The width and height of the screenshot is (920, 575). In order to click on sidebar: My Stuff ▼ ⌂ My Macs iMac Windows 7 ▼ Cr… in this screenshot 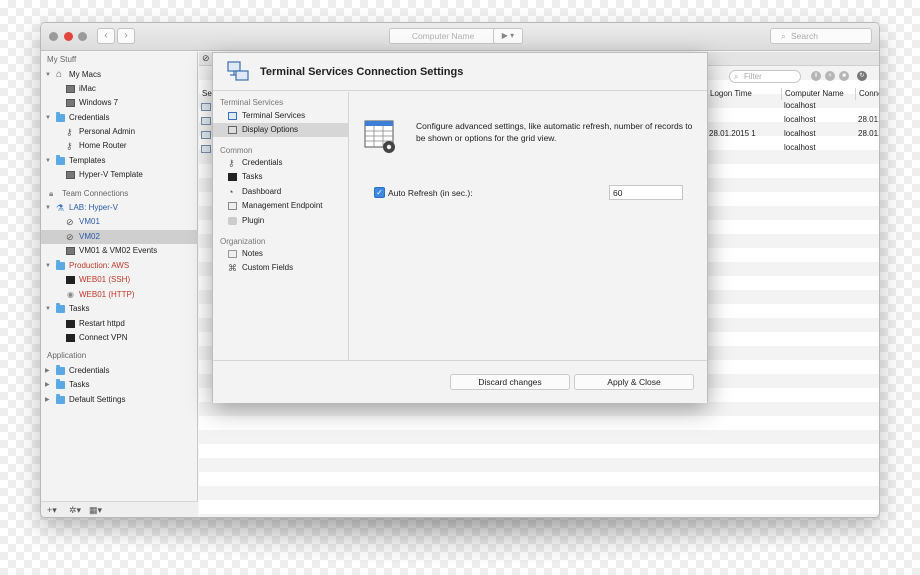, I will do `click(119, 284)`.